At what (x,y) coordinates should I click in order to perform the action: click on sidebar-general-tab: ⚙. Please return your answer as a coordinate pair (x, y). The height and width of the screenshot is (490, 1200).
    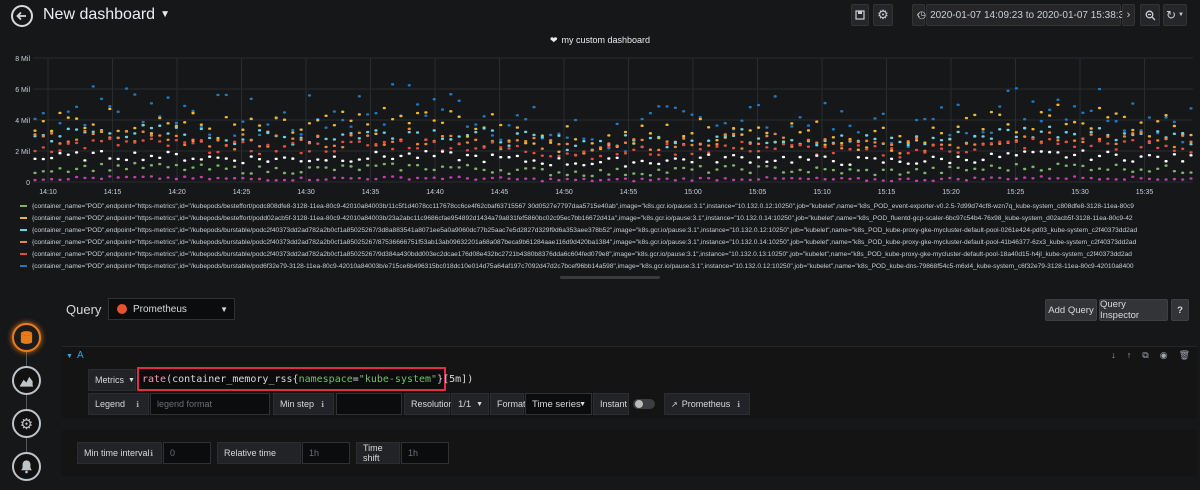
    Looking at the image, I should click on (26, 423).